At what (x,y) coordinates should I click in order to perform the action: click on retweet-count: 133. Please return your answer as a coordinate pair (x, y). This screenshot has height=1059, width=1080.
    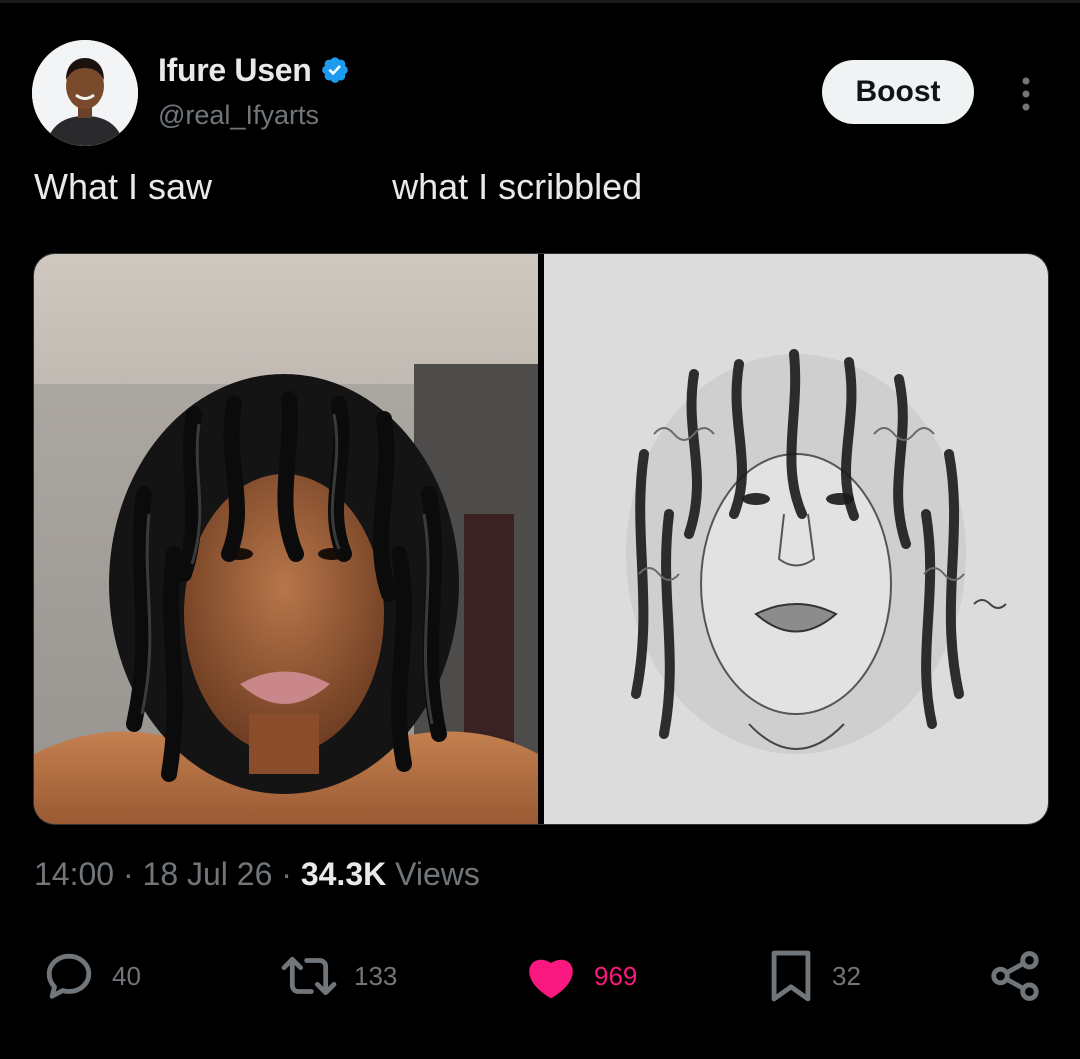
    Looking at the image, I should click on (376, 975).